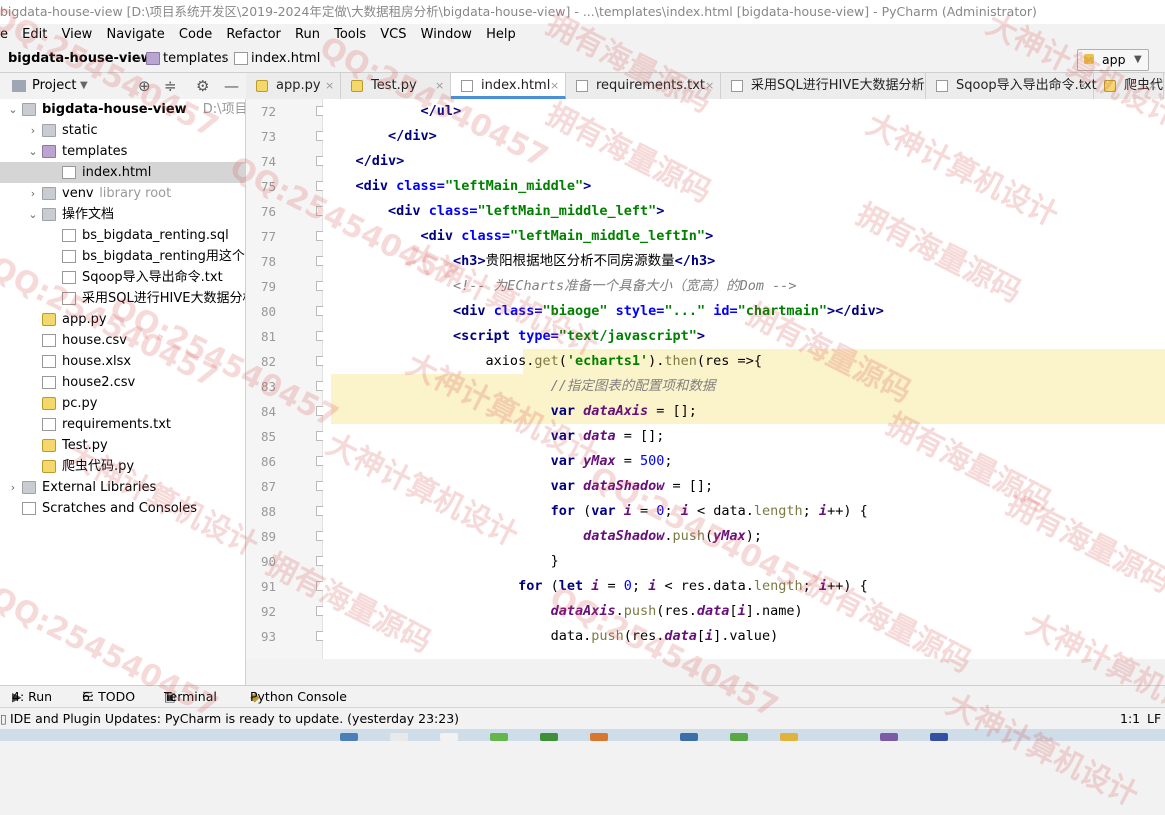 The height and width of the screenshot is (815, 1165). Describe the element at coordinates (122, 361) in the screenshot. I see `tree-item: house.xlsx` at that location.